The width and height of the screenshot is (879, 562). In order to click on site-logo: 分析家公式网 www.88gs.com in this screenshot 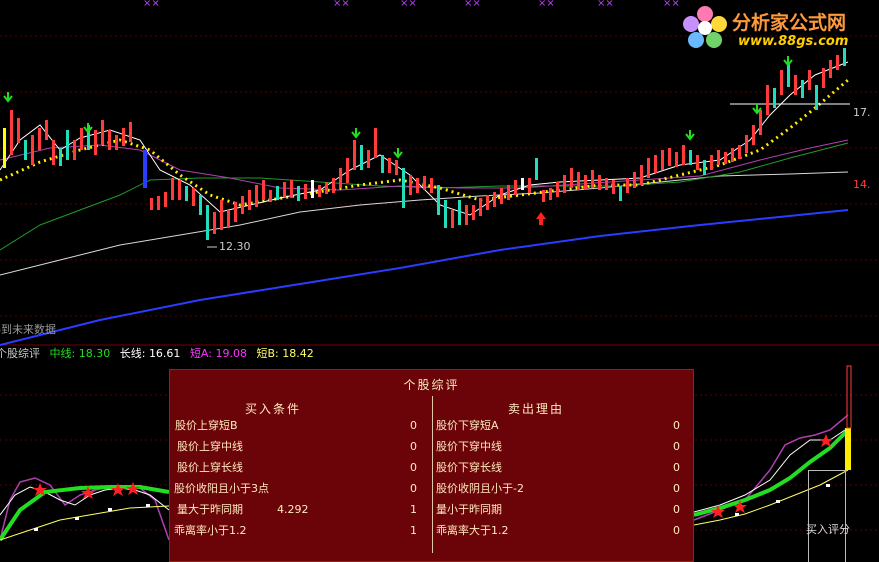, I will do `click(777, 29)`.